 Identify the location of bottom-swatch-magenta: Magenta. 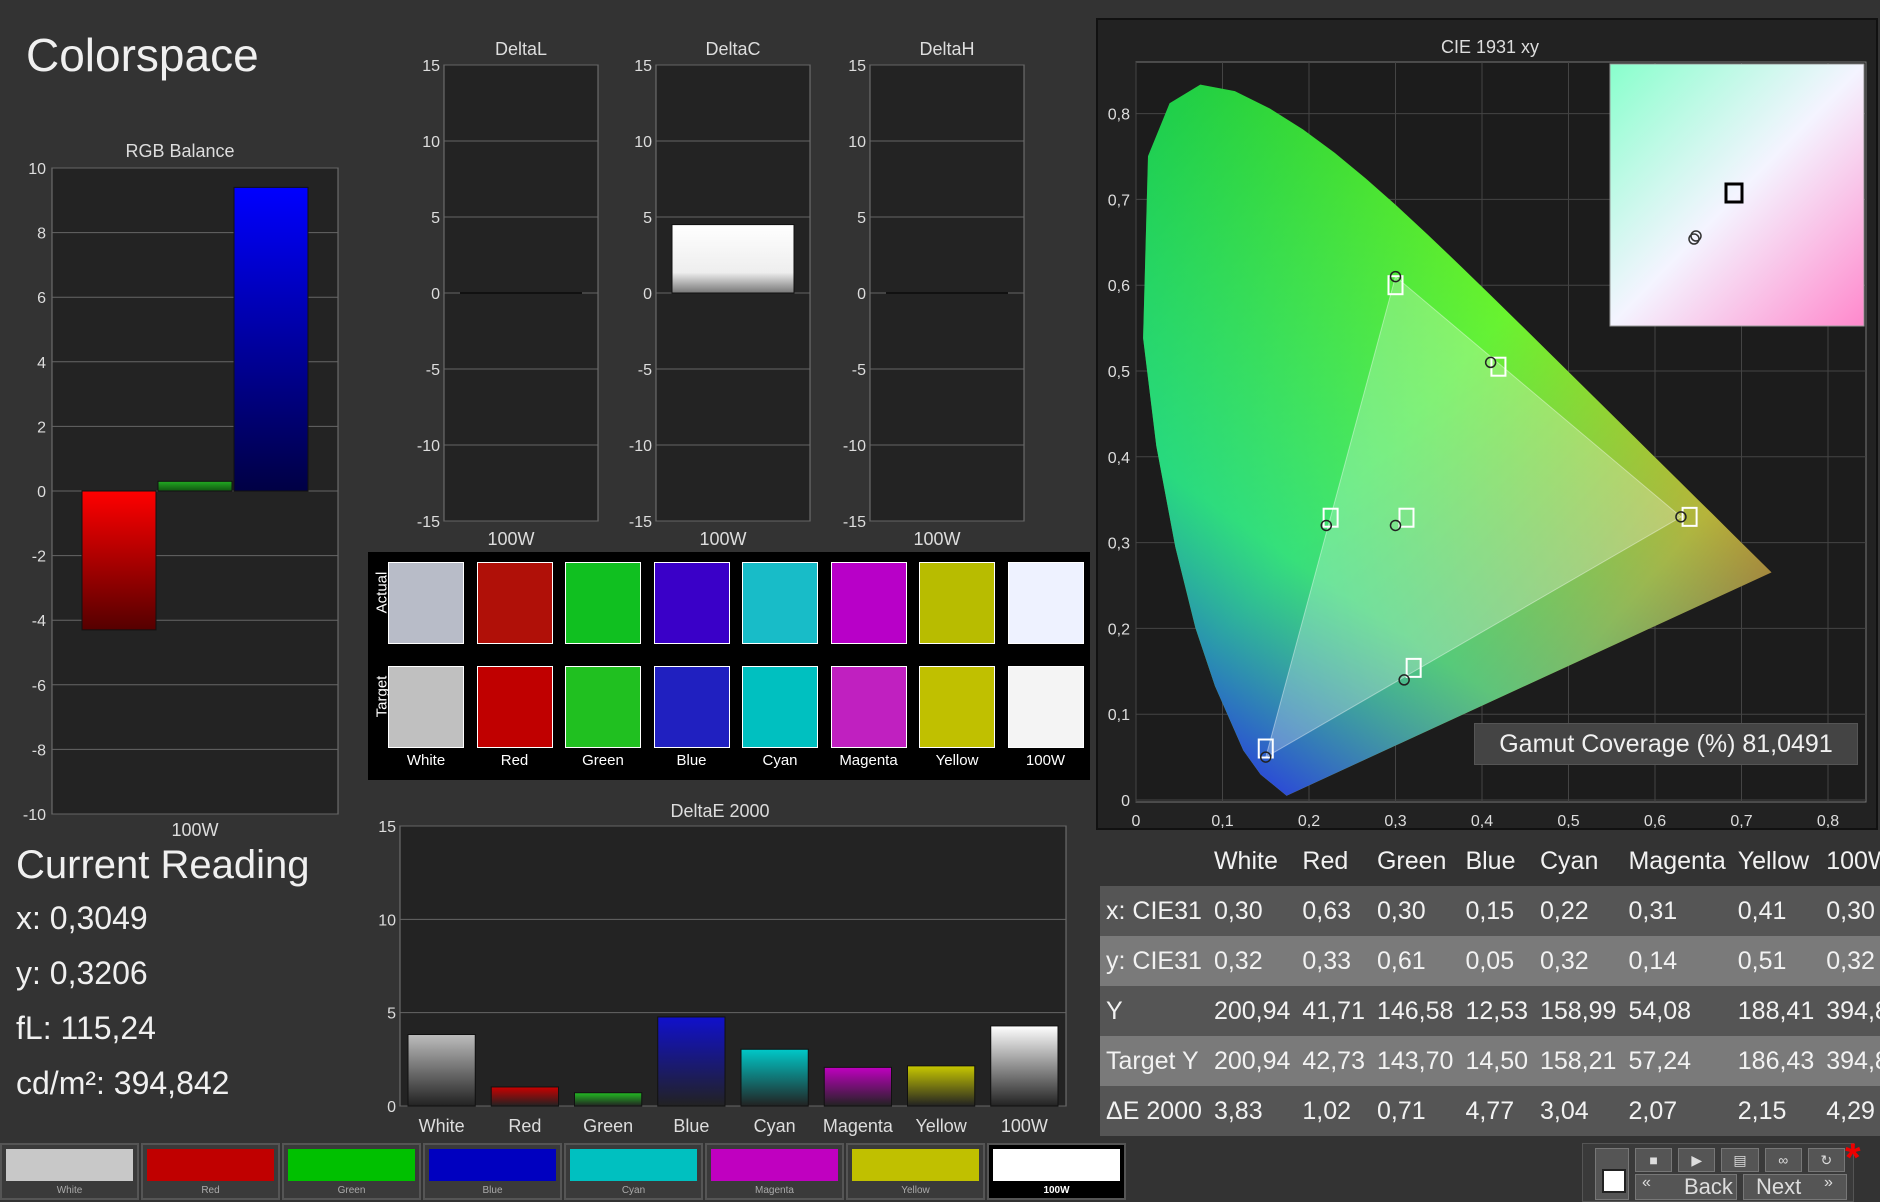
(774, 1171).